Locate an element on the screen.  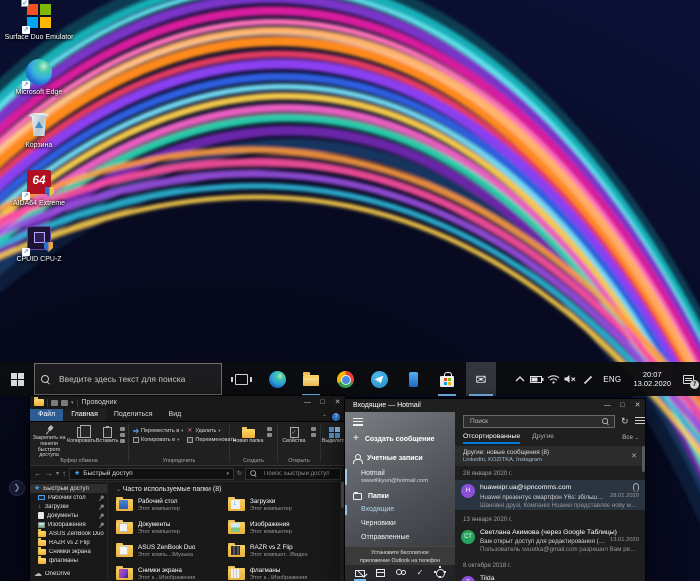
tab-share: Поделиться is located at coordinates (133, 414).